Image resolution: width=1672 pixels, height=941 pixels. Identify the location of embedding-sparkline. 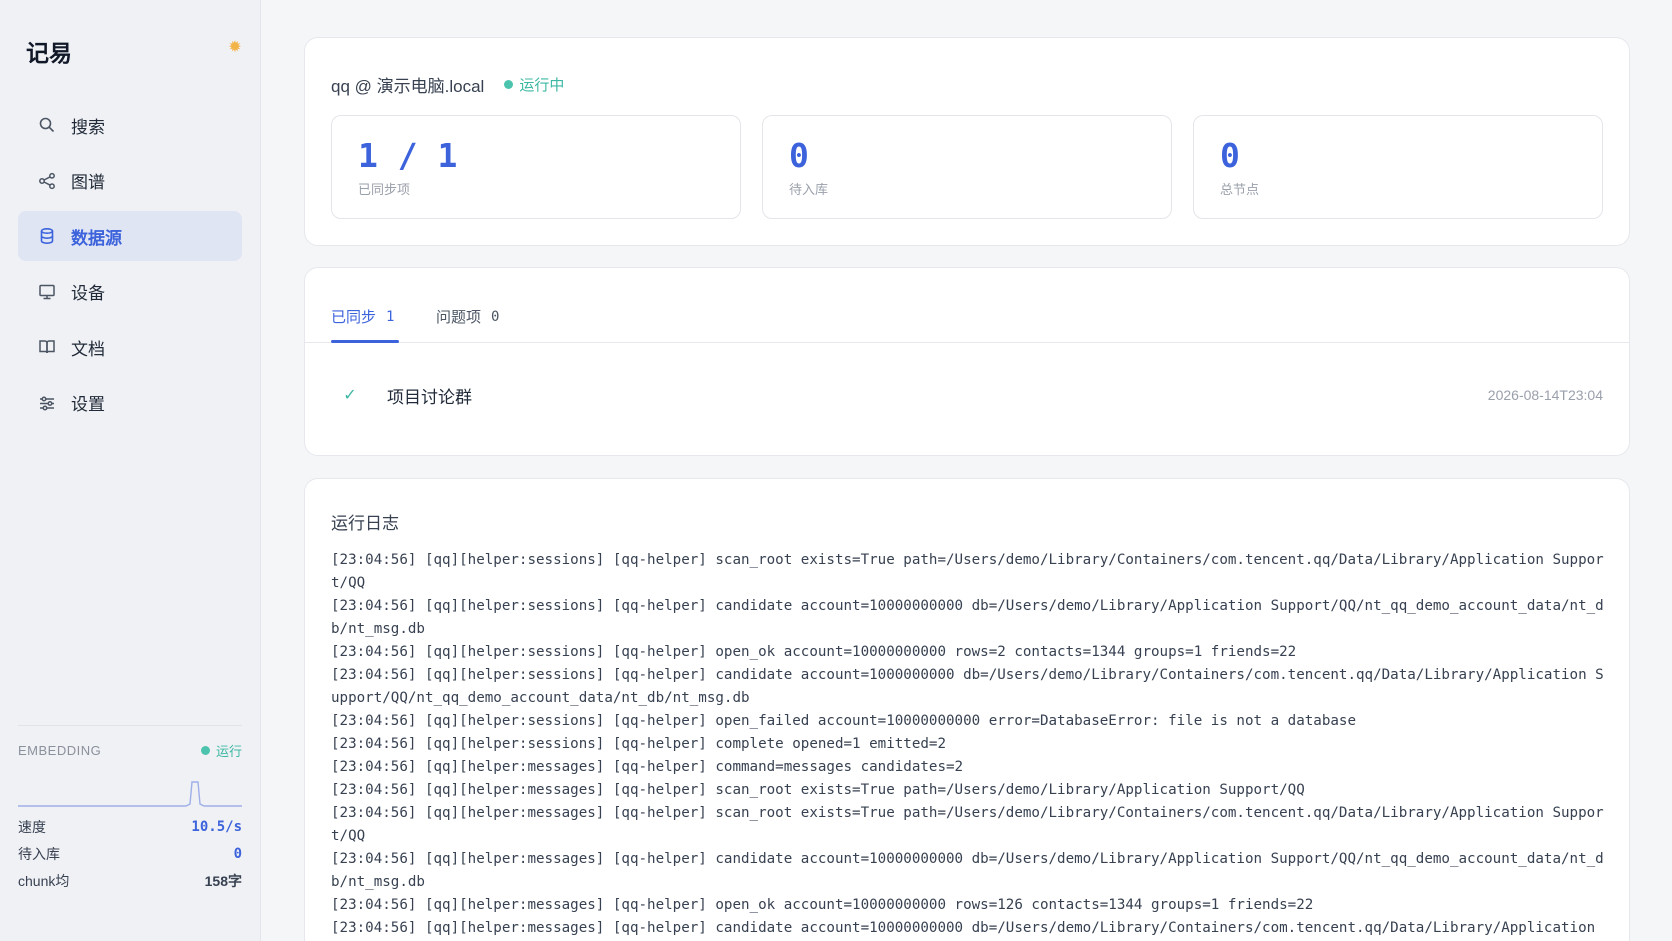
(130, 794).